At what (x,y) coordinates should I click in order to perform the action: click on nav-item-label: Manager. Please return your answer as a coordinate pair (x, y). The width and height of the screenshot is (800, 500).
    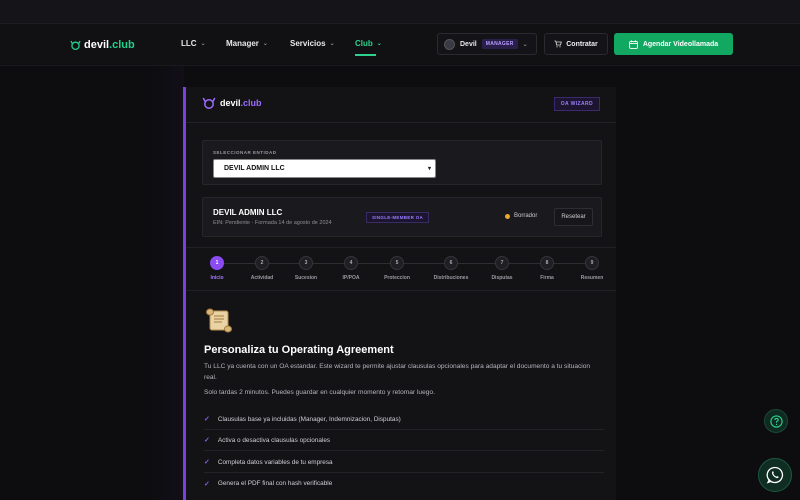
    Looking at the image, I should click on (242, 43).